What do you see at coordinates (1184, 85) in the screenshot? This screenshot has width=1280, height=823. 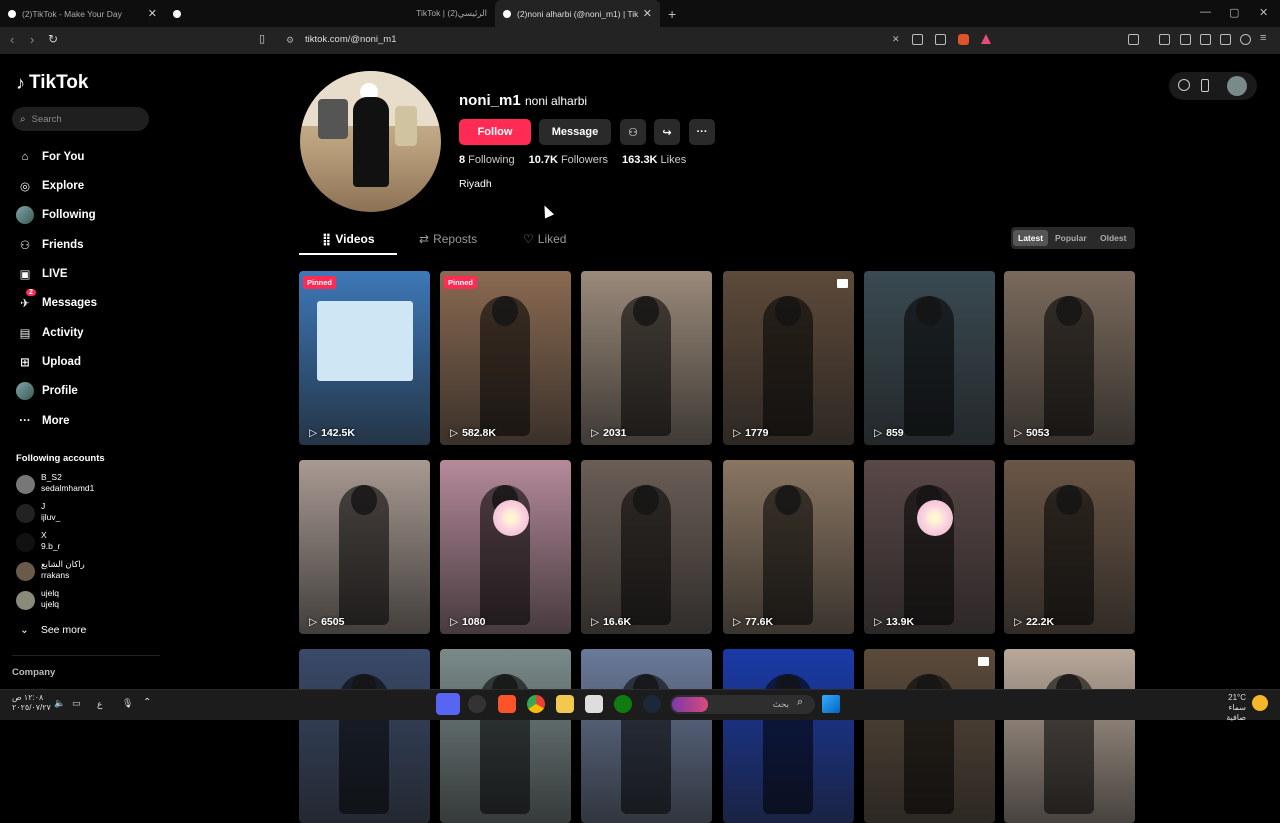 I see `get-coins-icon` at bounding box center [1184, 85].